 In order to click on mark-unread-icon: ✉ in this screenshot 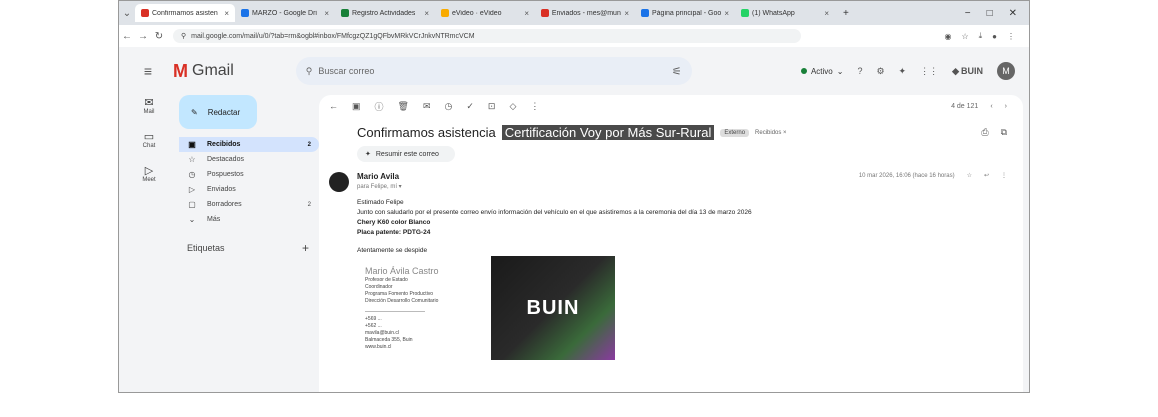, I will do `click(427, 106)`.